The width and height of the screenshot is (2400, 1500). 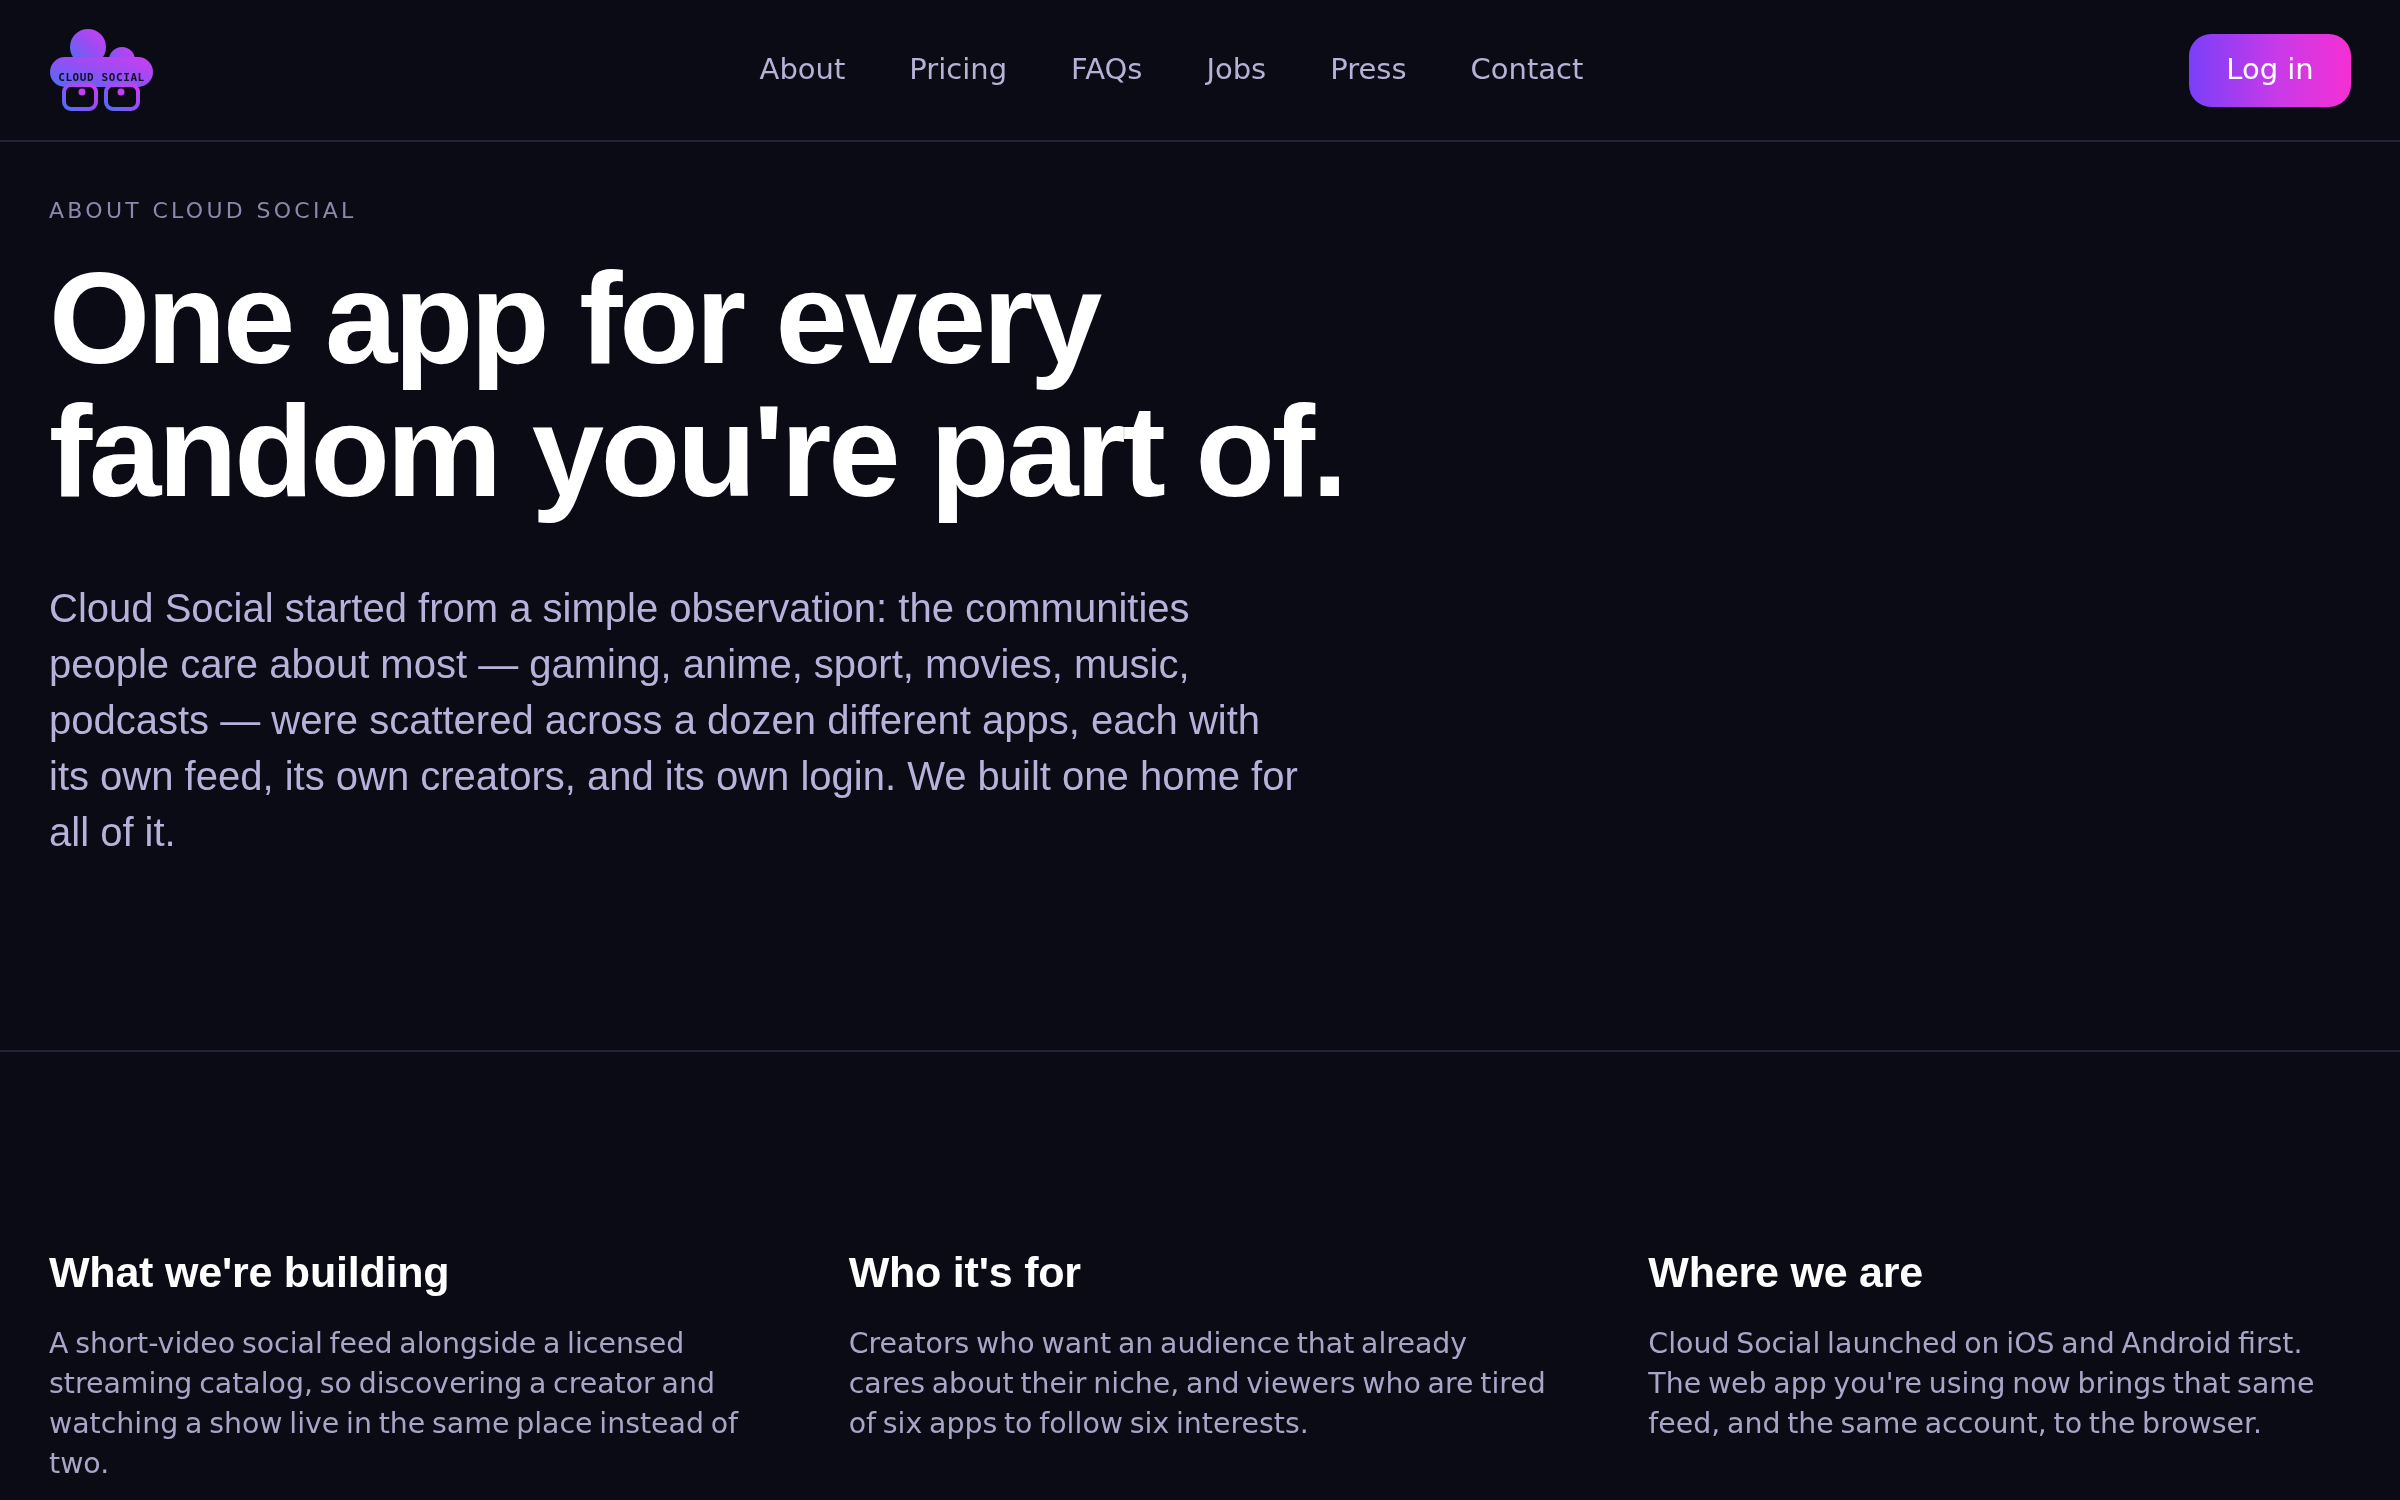 I want to click on section-text: Creators who want an audience that already cares about their niche, and viewers who are tired of six apps to follow six interests., so click(x=1197, y=1384).